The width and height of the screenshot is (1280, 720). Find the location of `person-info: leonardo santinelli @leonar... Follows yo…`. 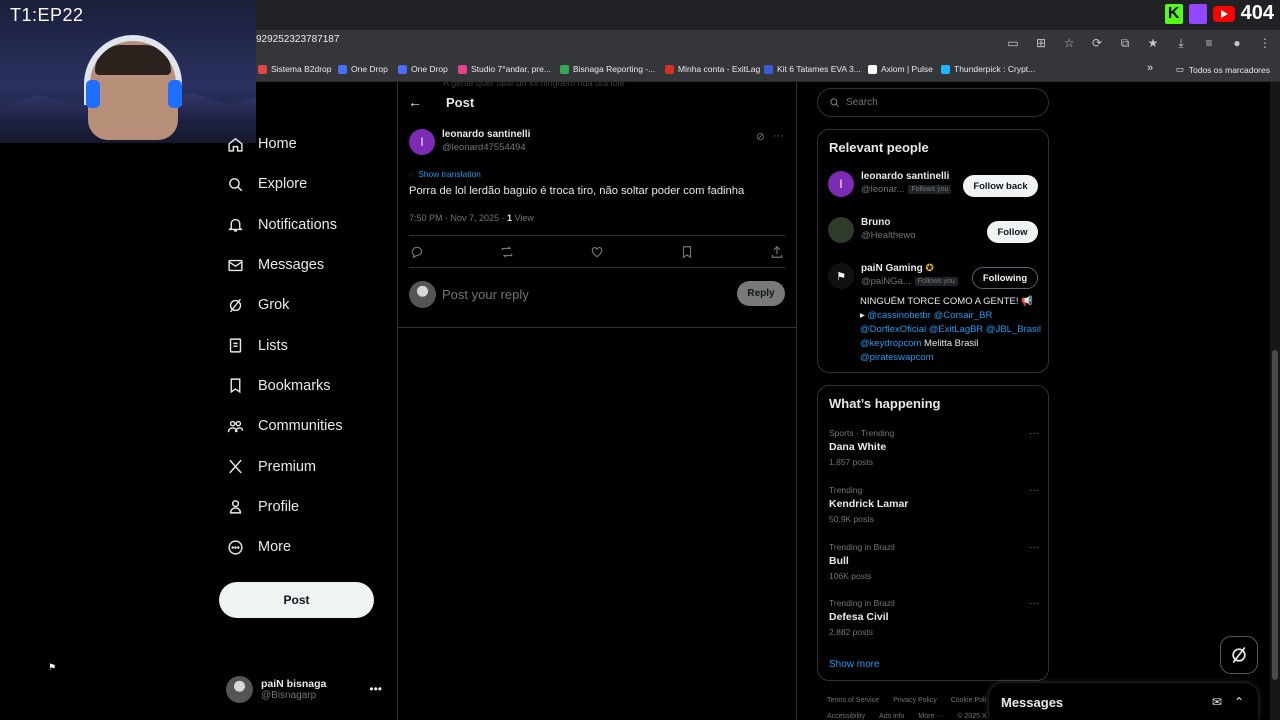

person-info: leonardo santinelli @leonar... Follows yo… is located at coordinates (906, 184).